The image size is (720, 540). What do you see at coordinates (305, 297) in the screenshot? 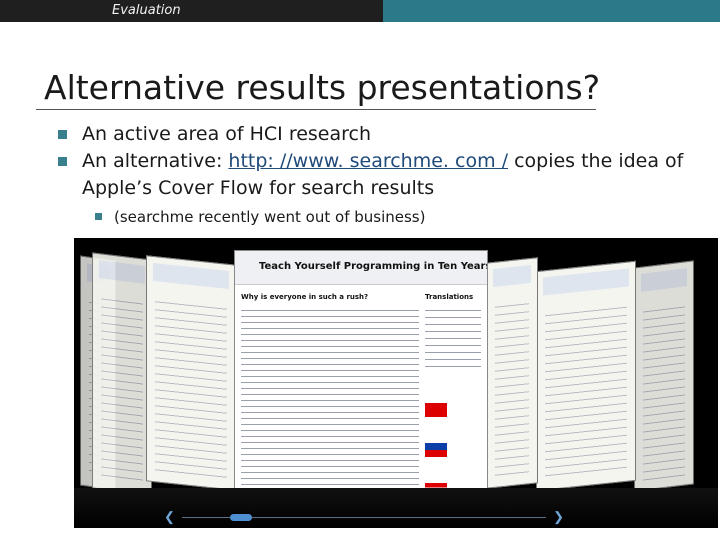
I see `result-page-heading: Why is everyone in such a rush?` at bounding box center [305, 297].